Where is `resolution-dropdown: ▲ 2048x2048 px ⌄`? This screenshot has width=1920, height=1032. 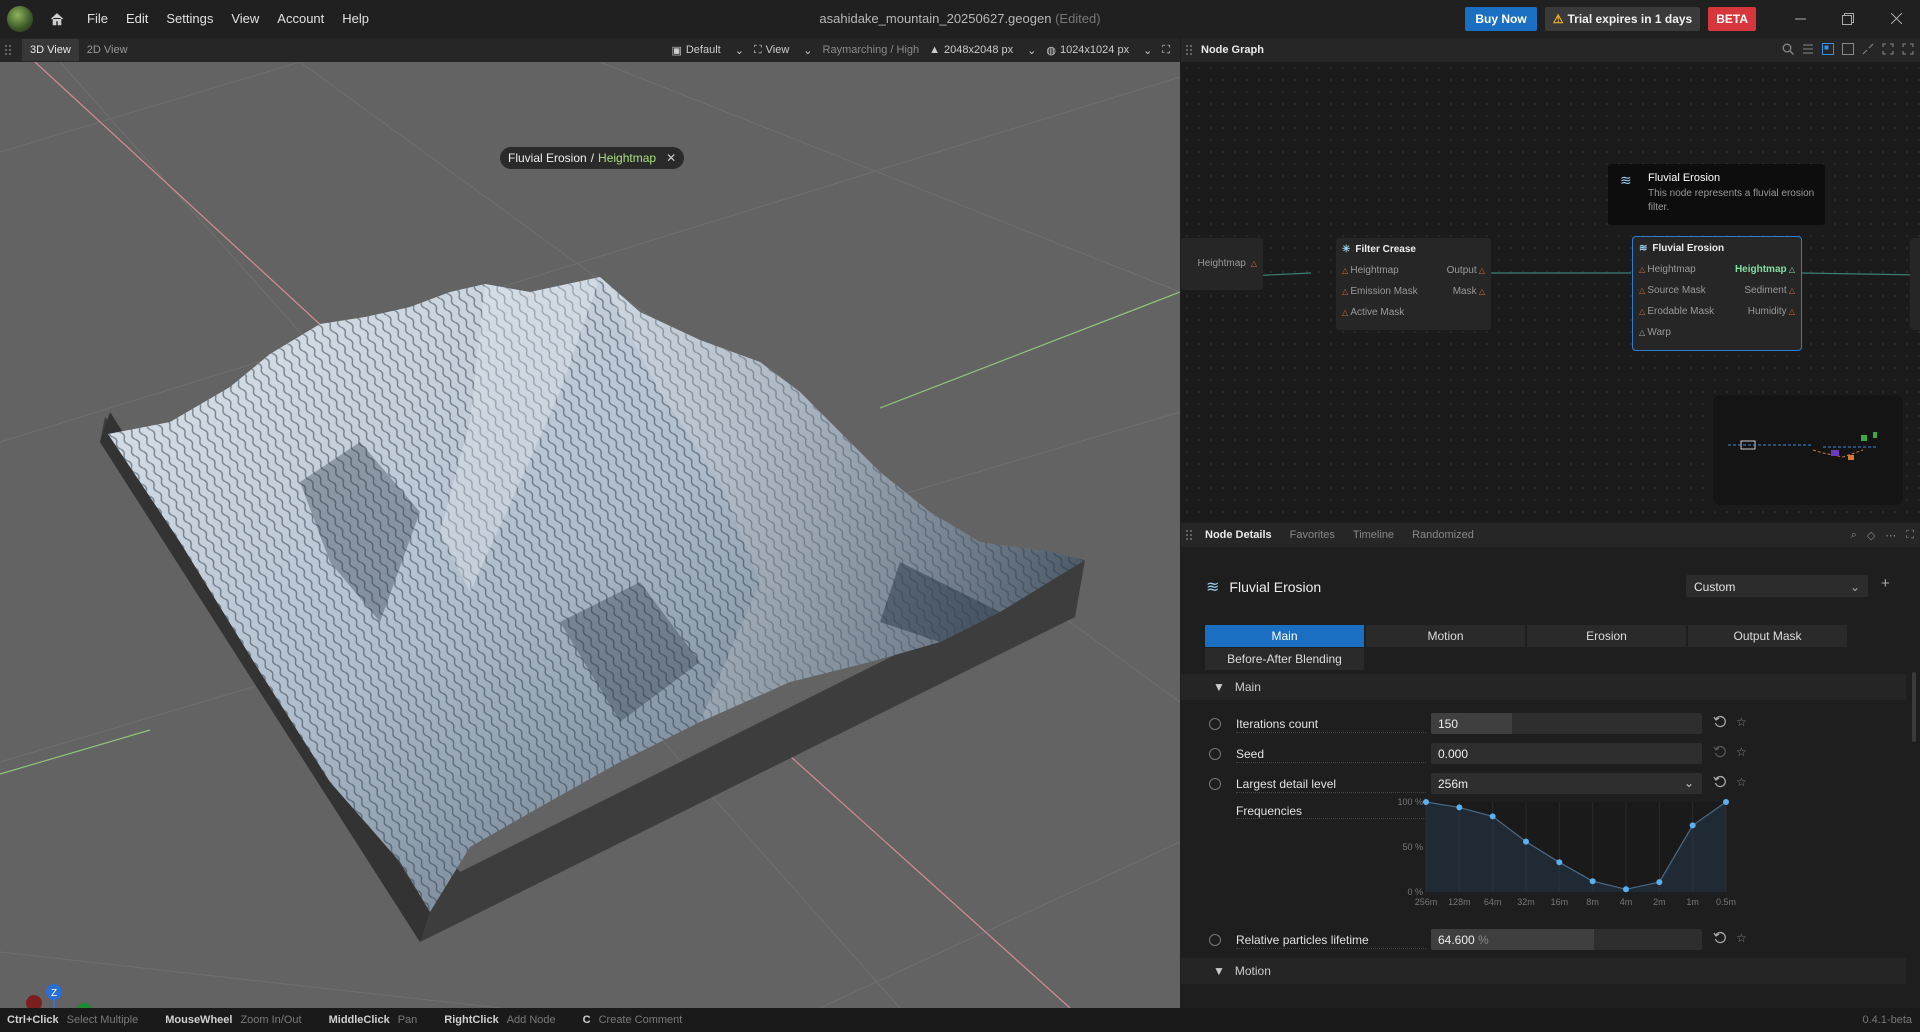
resolution-dropdown: ▲ 2048x2048 px ⌄ is located at coordinates (982, 50).